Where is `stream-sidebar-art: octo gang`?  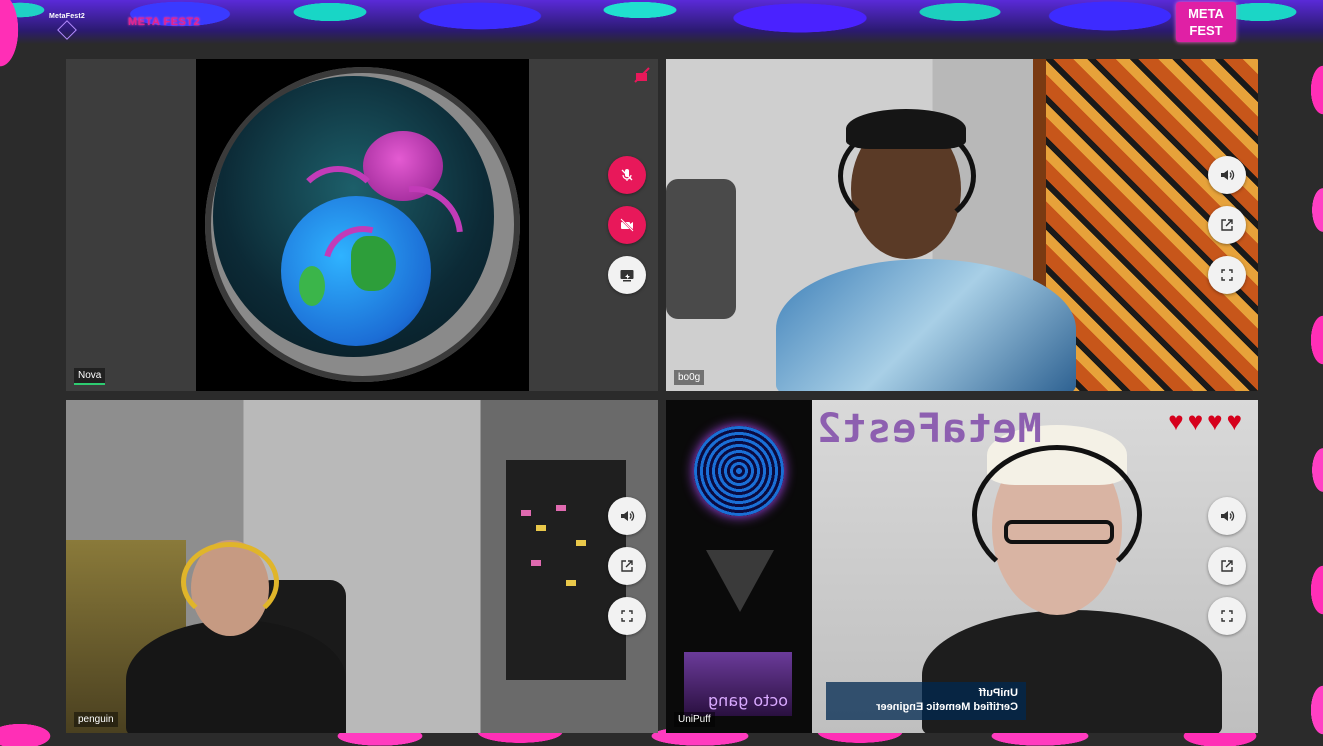
stream-sidebar-art: octo gang is located at coordinates (739, 566).